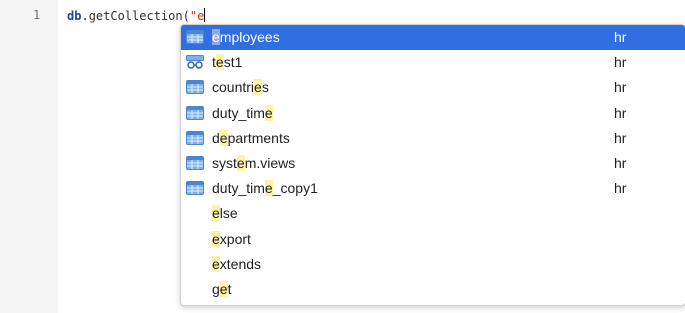 Image resolution: width=685 pixels, height=313 pixels. I want to click on autocomplete-item-label: test1, so click(227, 62).